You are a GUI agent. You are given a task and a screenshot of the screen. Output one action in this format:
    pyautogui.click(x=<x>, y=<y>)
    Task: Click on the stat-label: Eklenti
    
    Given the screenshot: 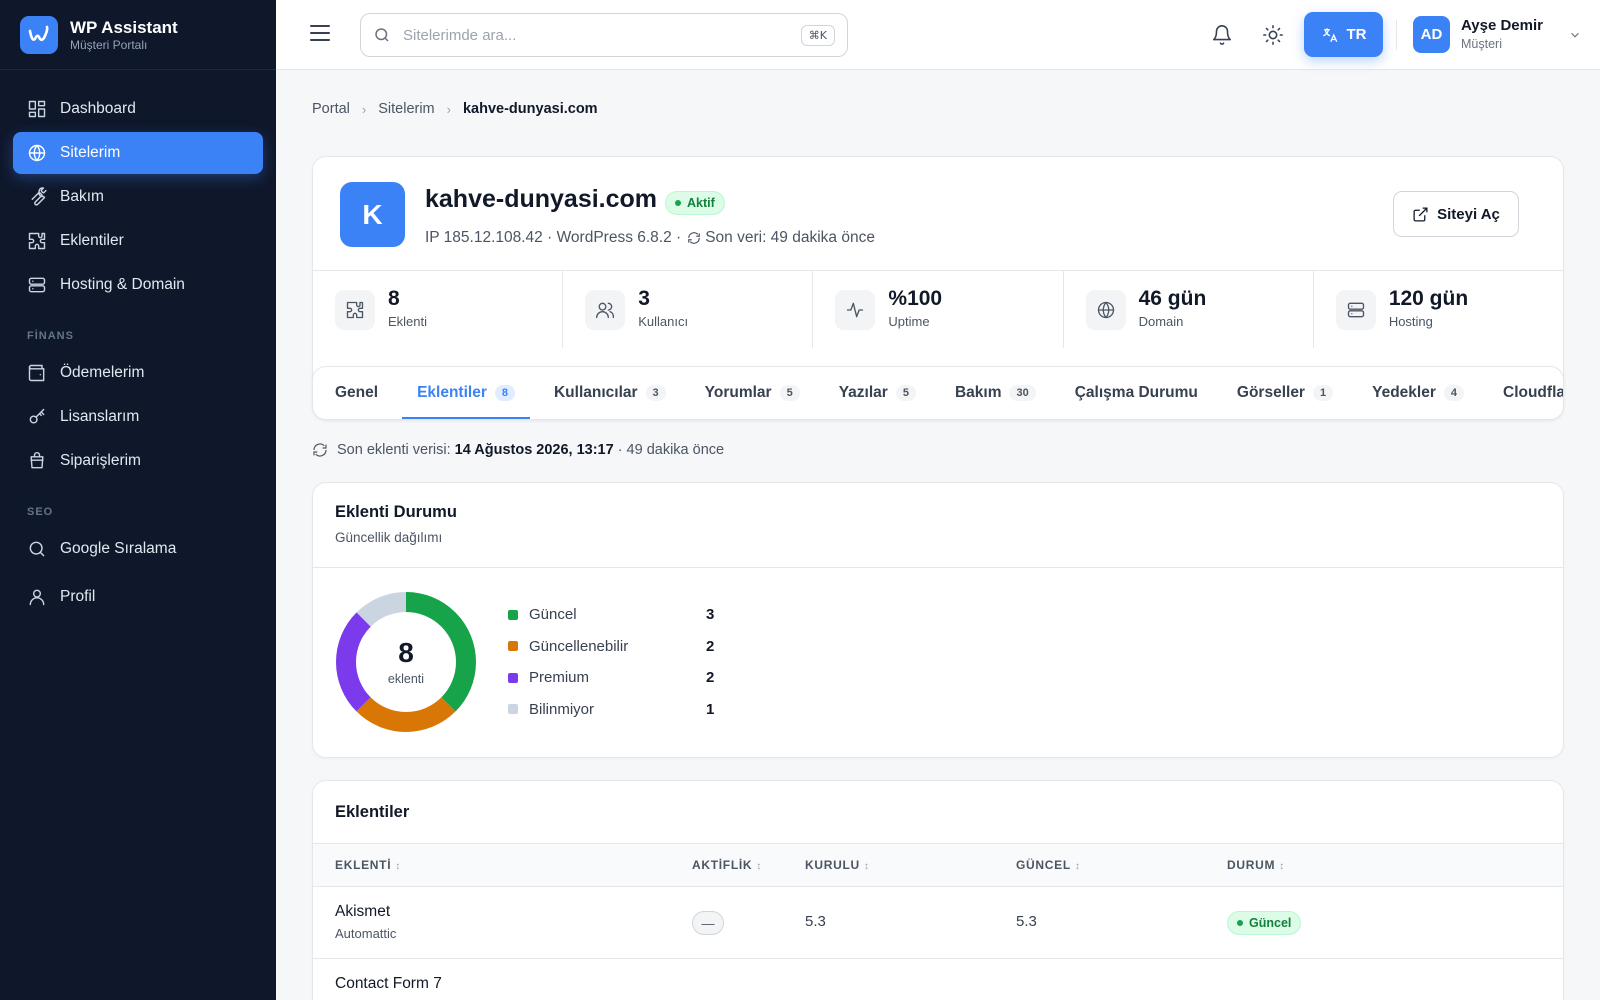 What is the action you would take?
    pyautogui.click(x=408, y=321)
    